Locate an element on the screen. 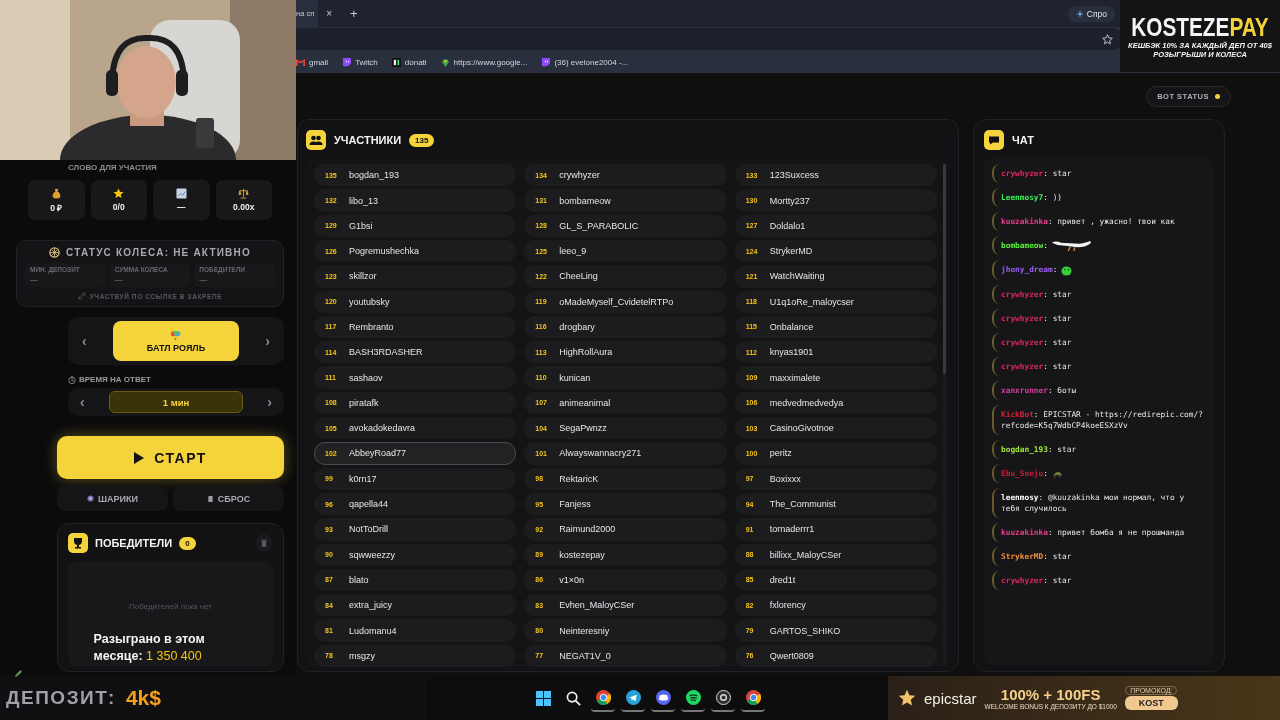  participant-name: Pogremushechka is located at coordinates (384, 251).